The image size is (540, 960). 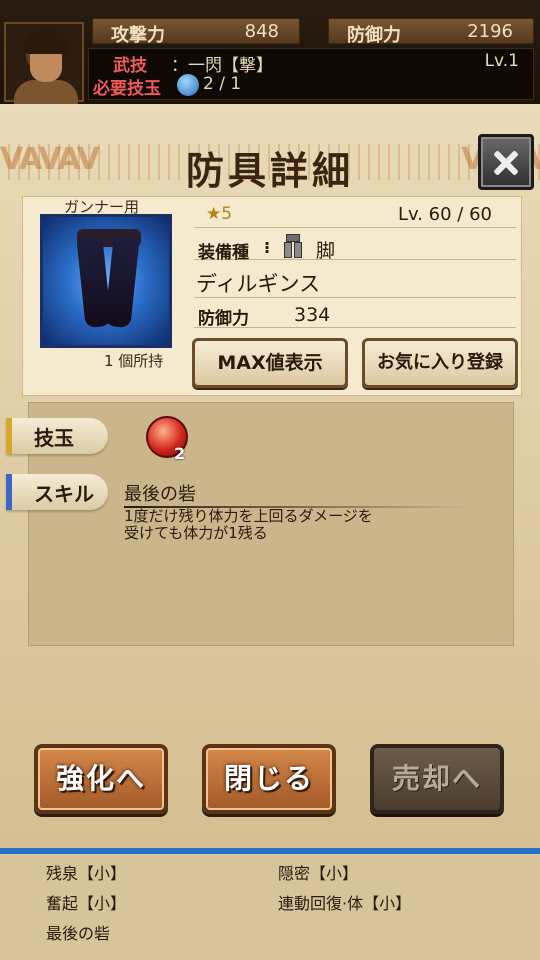 What do you see at coordinates (138, 35) in the screenshot?
I see `attack-label: 攻撃力` at bounding box center [138, 35].